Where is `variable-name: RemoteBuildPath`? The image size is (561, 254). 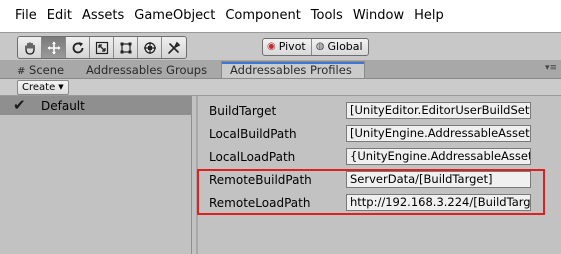 variable-name: RemoteBuildPath is located at coordinates (260, 180).